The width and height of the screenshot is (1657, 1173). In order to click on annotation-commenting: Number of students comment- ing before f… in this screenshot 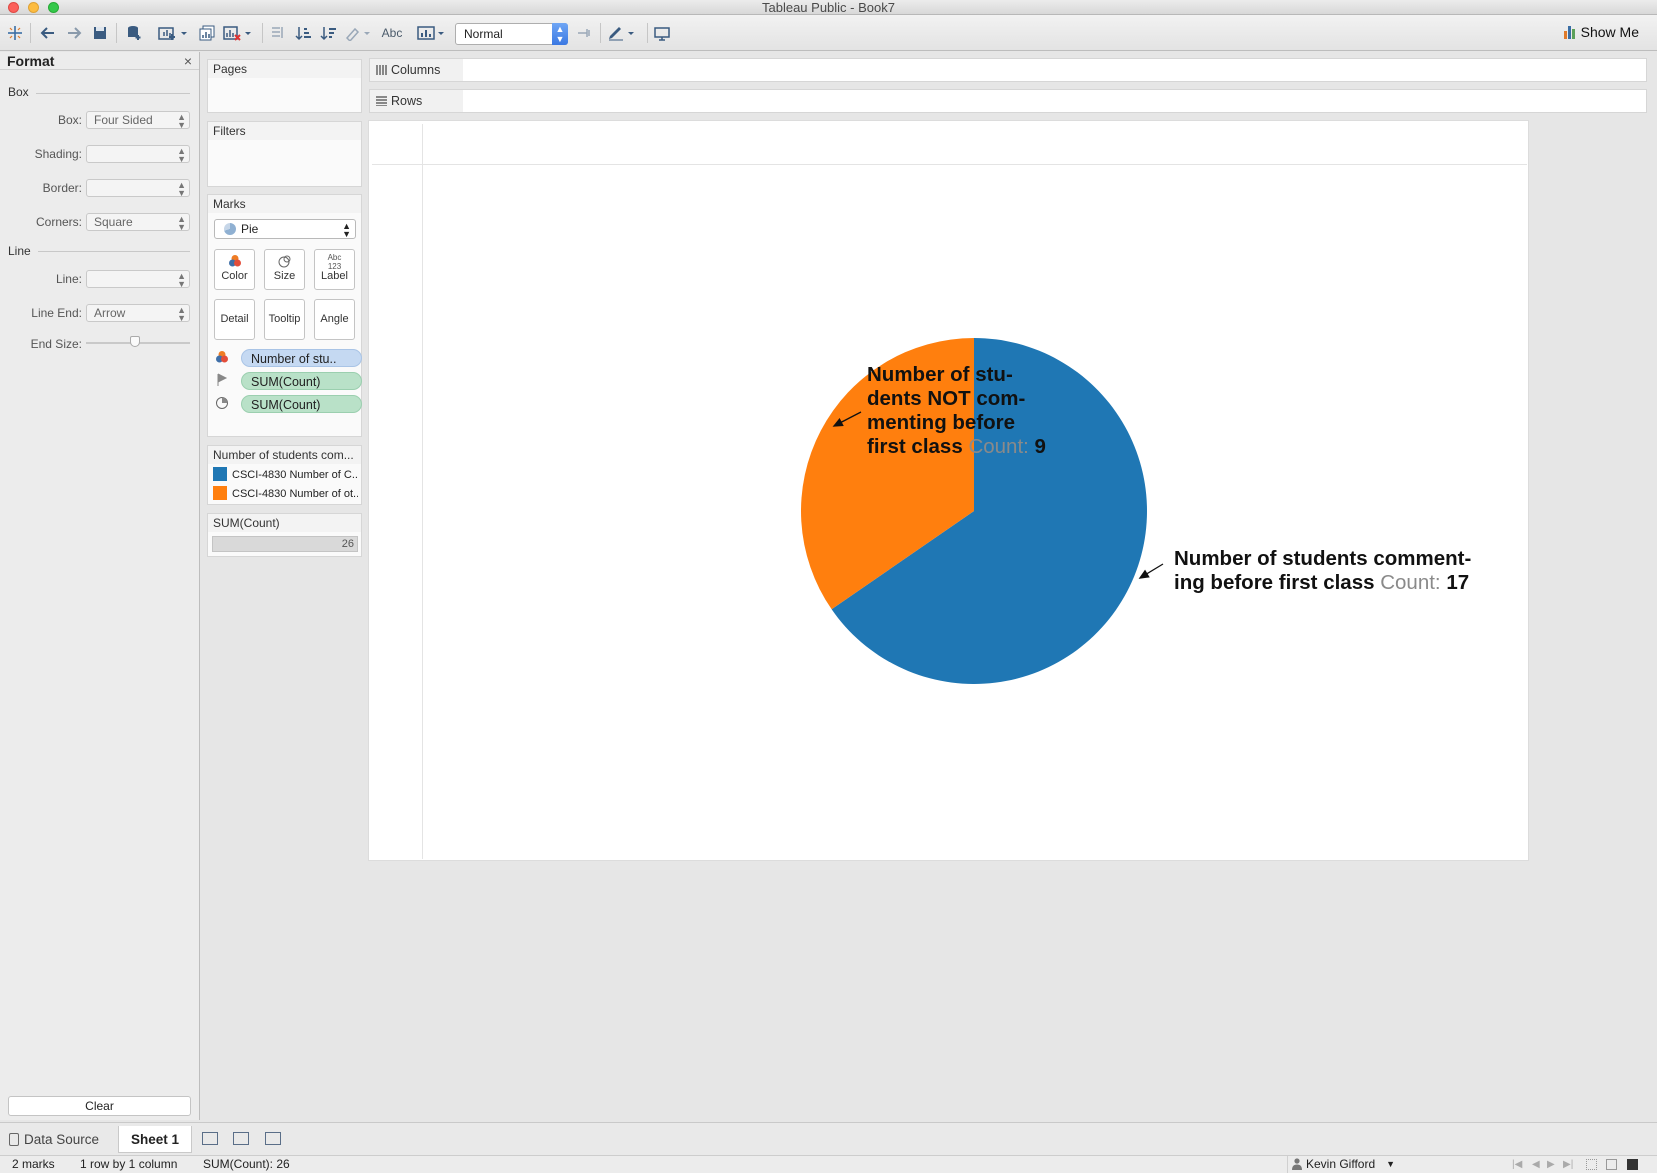, I will do `click(1322, 571)`.